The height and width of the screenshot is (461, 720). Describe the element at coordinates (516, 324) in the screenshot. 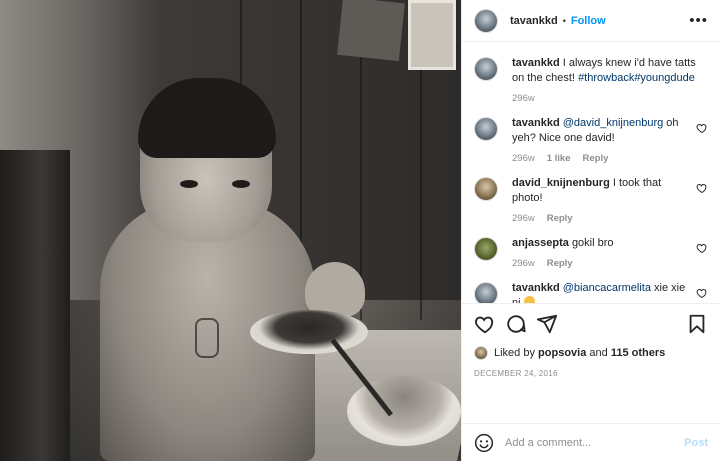

I see `comment-icon` at that location.